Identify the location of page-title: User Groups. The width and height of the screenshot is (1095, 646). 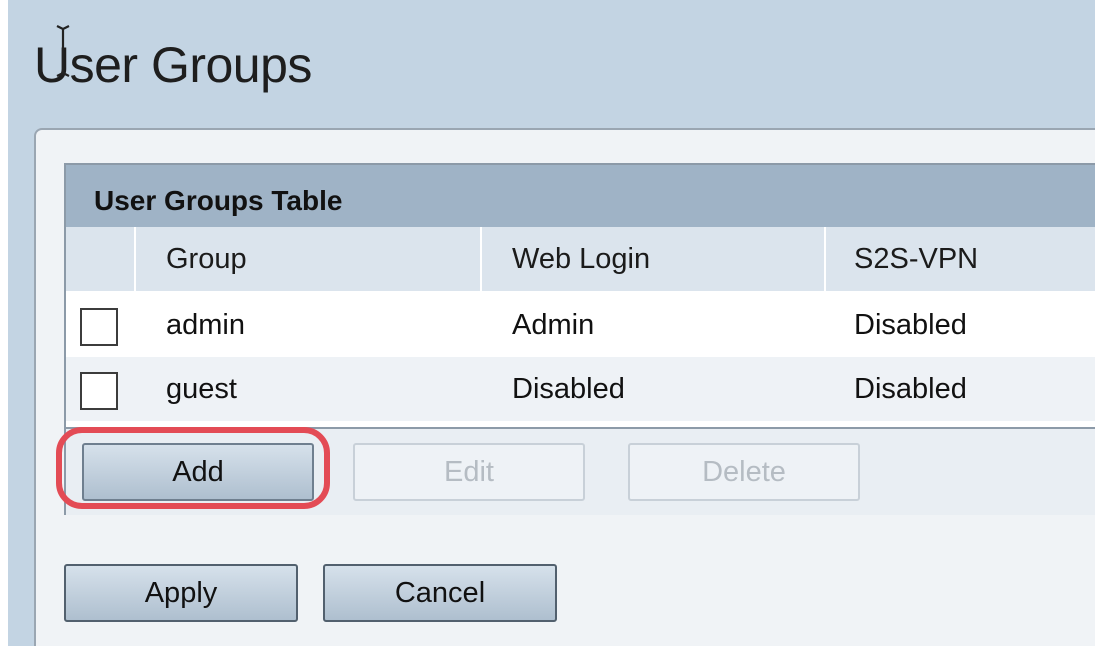
(173, 65).